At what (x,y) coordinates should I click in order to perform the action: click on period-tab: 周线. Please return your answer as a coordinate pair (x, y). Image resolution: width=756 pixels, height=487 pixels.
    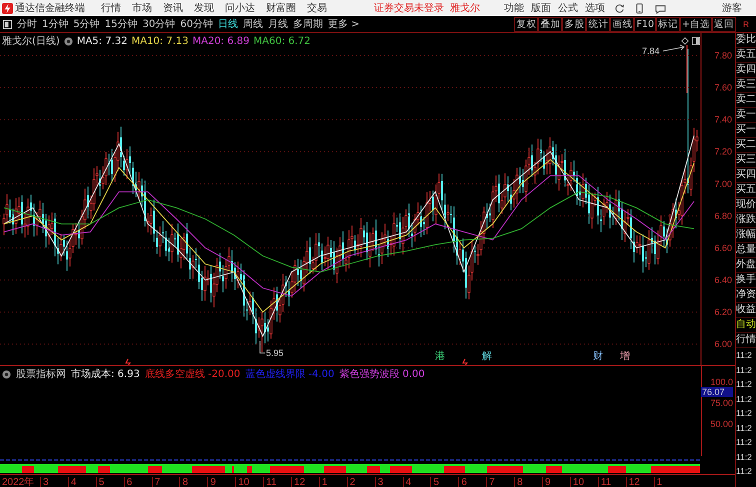
    Looking at the image, I should click on (252, 24).